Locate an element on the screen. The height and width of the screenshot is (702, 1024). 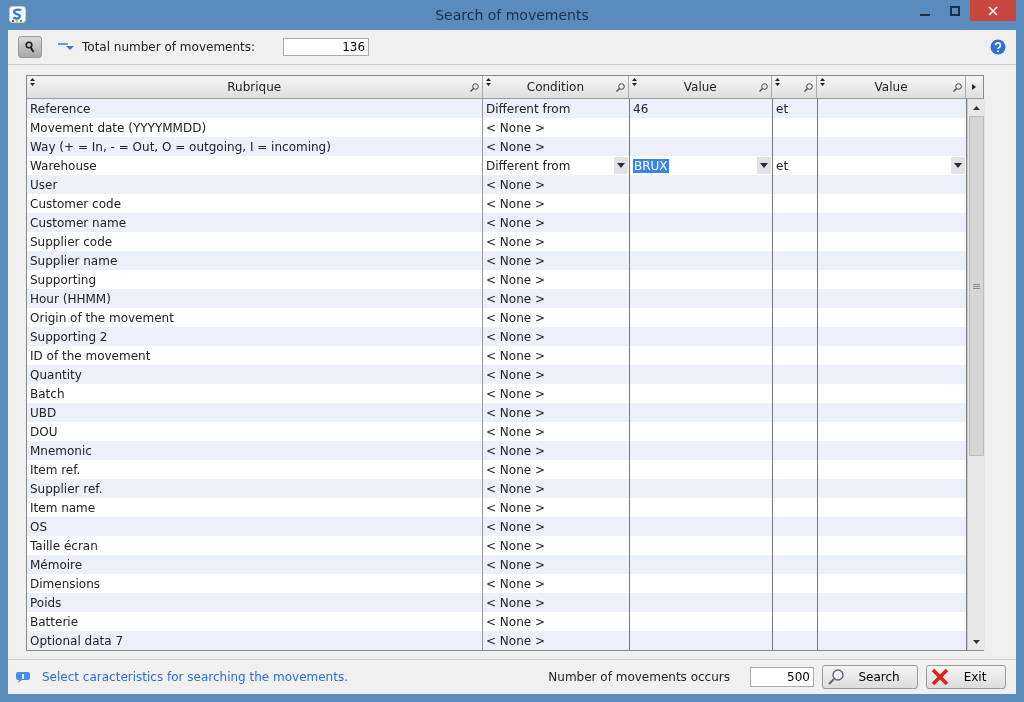
rubrique-text: Item name is located at coordinates (63, 507).